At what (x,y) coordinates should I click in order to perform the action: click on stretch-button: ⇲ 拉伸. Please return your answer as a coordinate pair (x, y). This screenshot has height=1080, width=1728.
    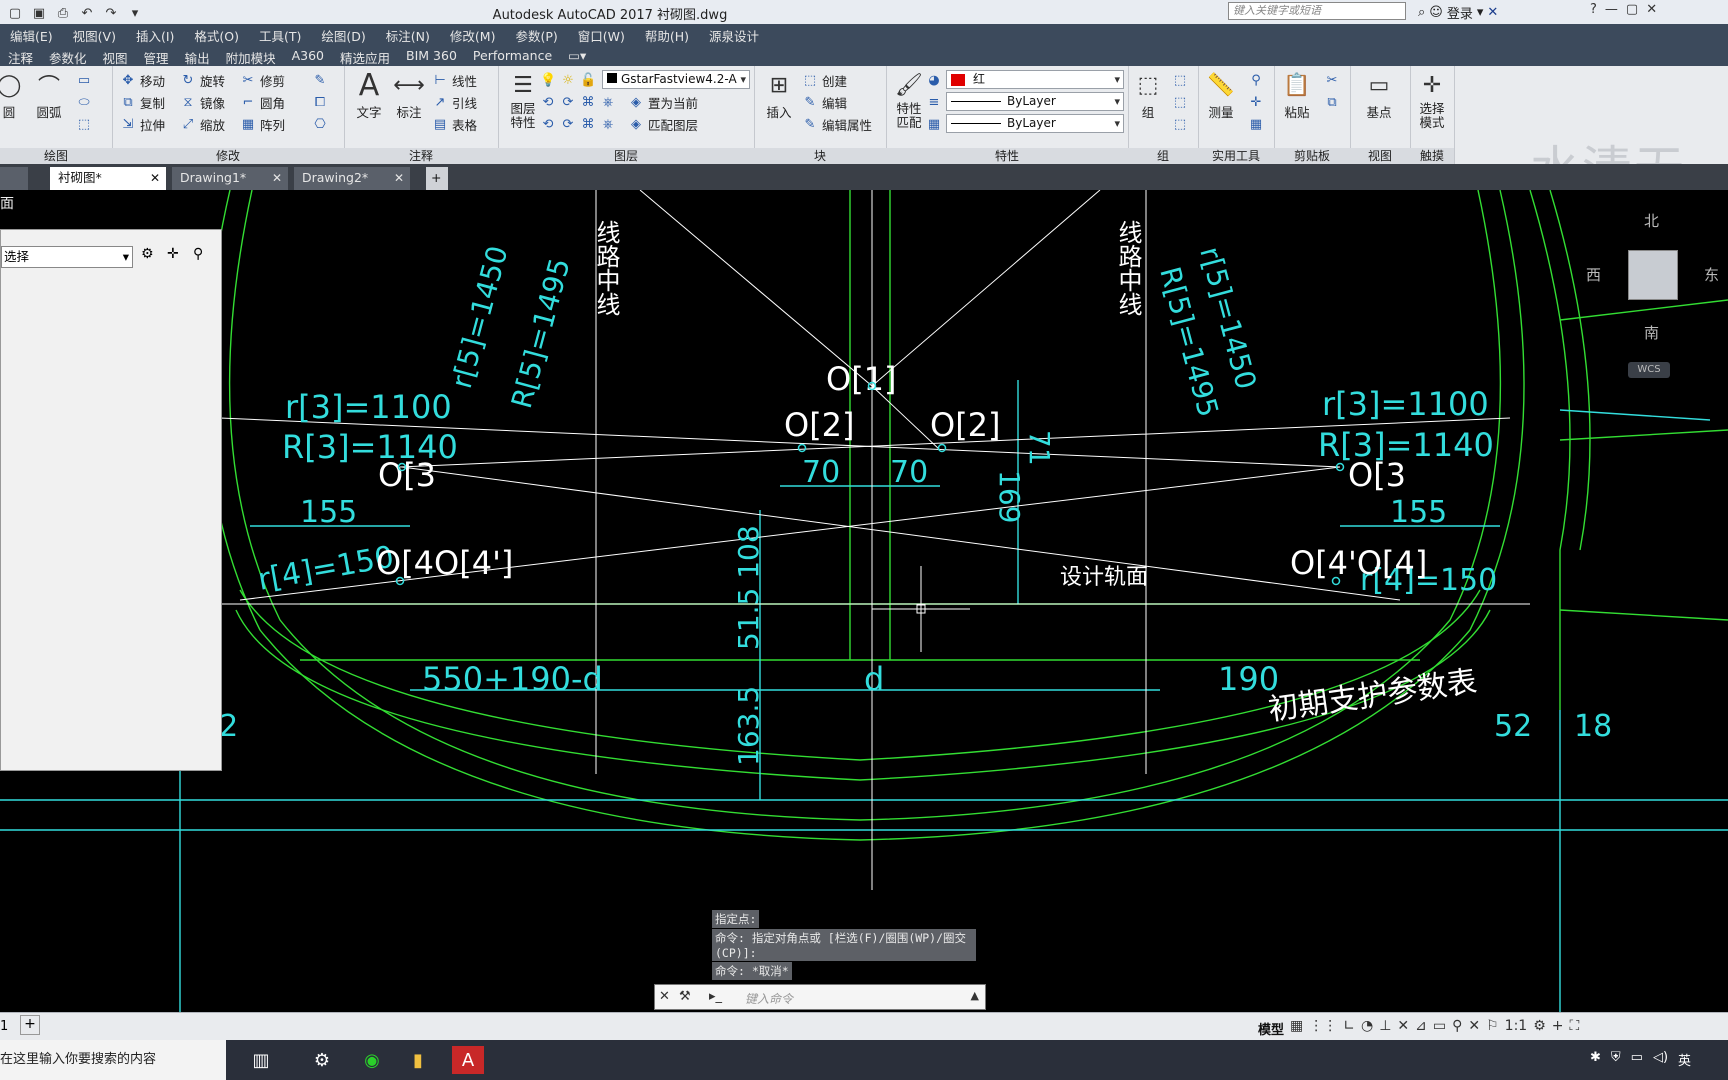
    Looking at the image, I should click on (142, 124).